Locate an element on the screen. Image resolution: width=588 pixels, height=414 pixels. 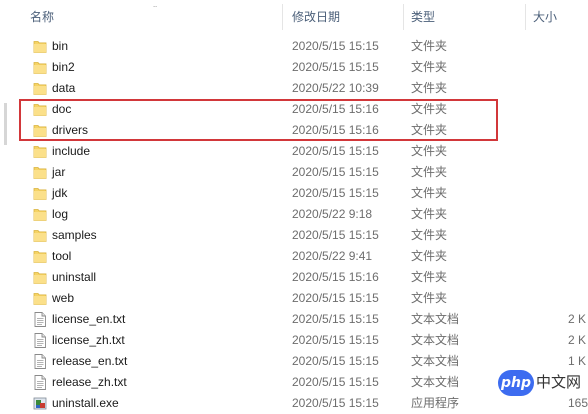
file-row: include 2020/5/15 15:15 文件夹 is located at coordinates (294, 151).